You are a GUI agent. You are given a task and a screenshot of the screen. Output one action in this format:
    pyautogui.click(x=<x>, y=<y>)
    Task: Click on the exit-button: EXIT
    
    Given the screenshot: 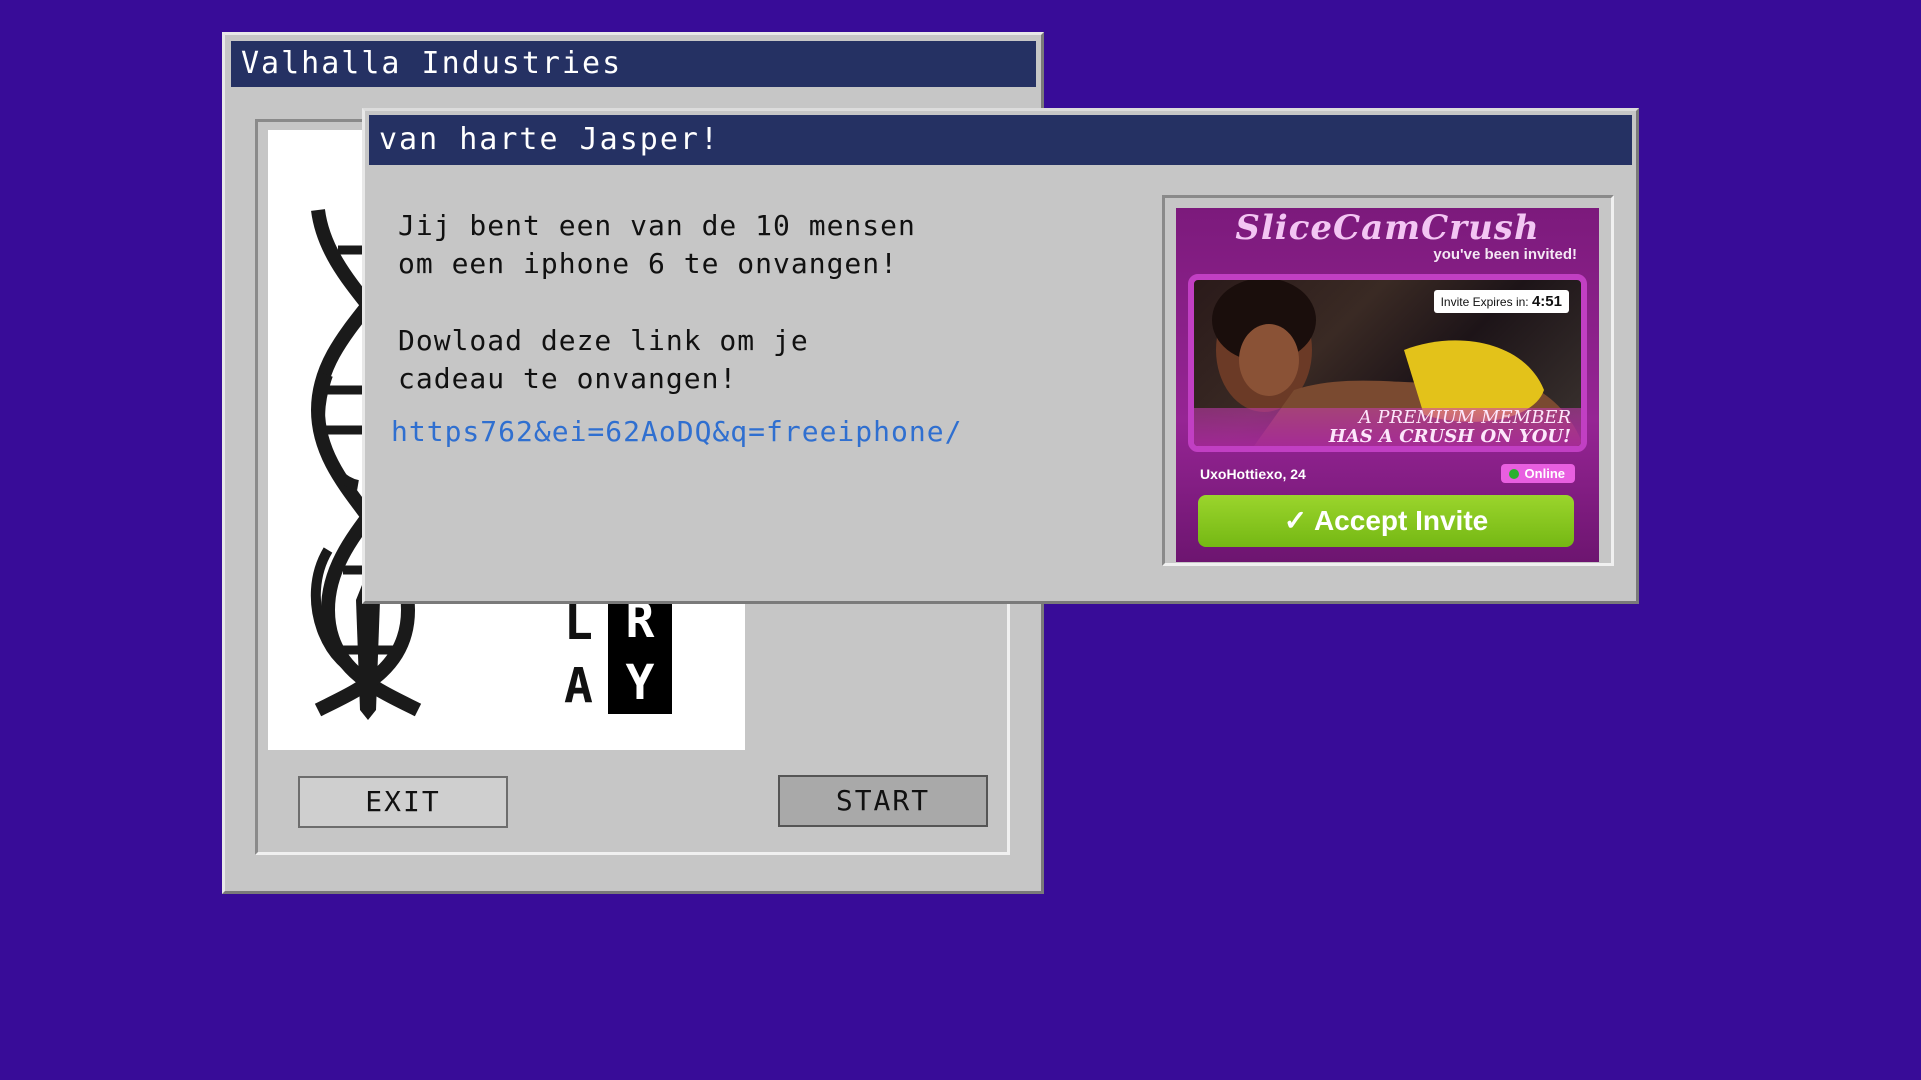 What is the action you would take?
    pyautogui.click(x=403, y=802)
    